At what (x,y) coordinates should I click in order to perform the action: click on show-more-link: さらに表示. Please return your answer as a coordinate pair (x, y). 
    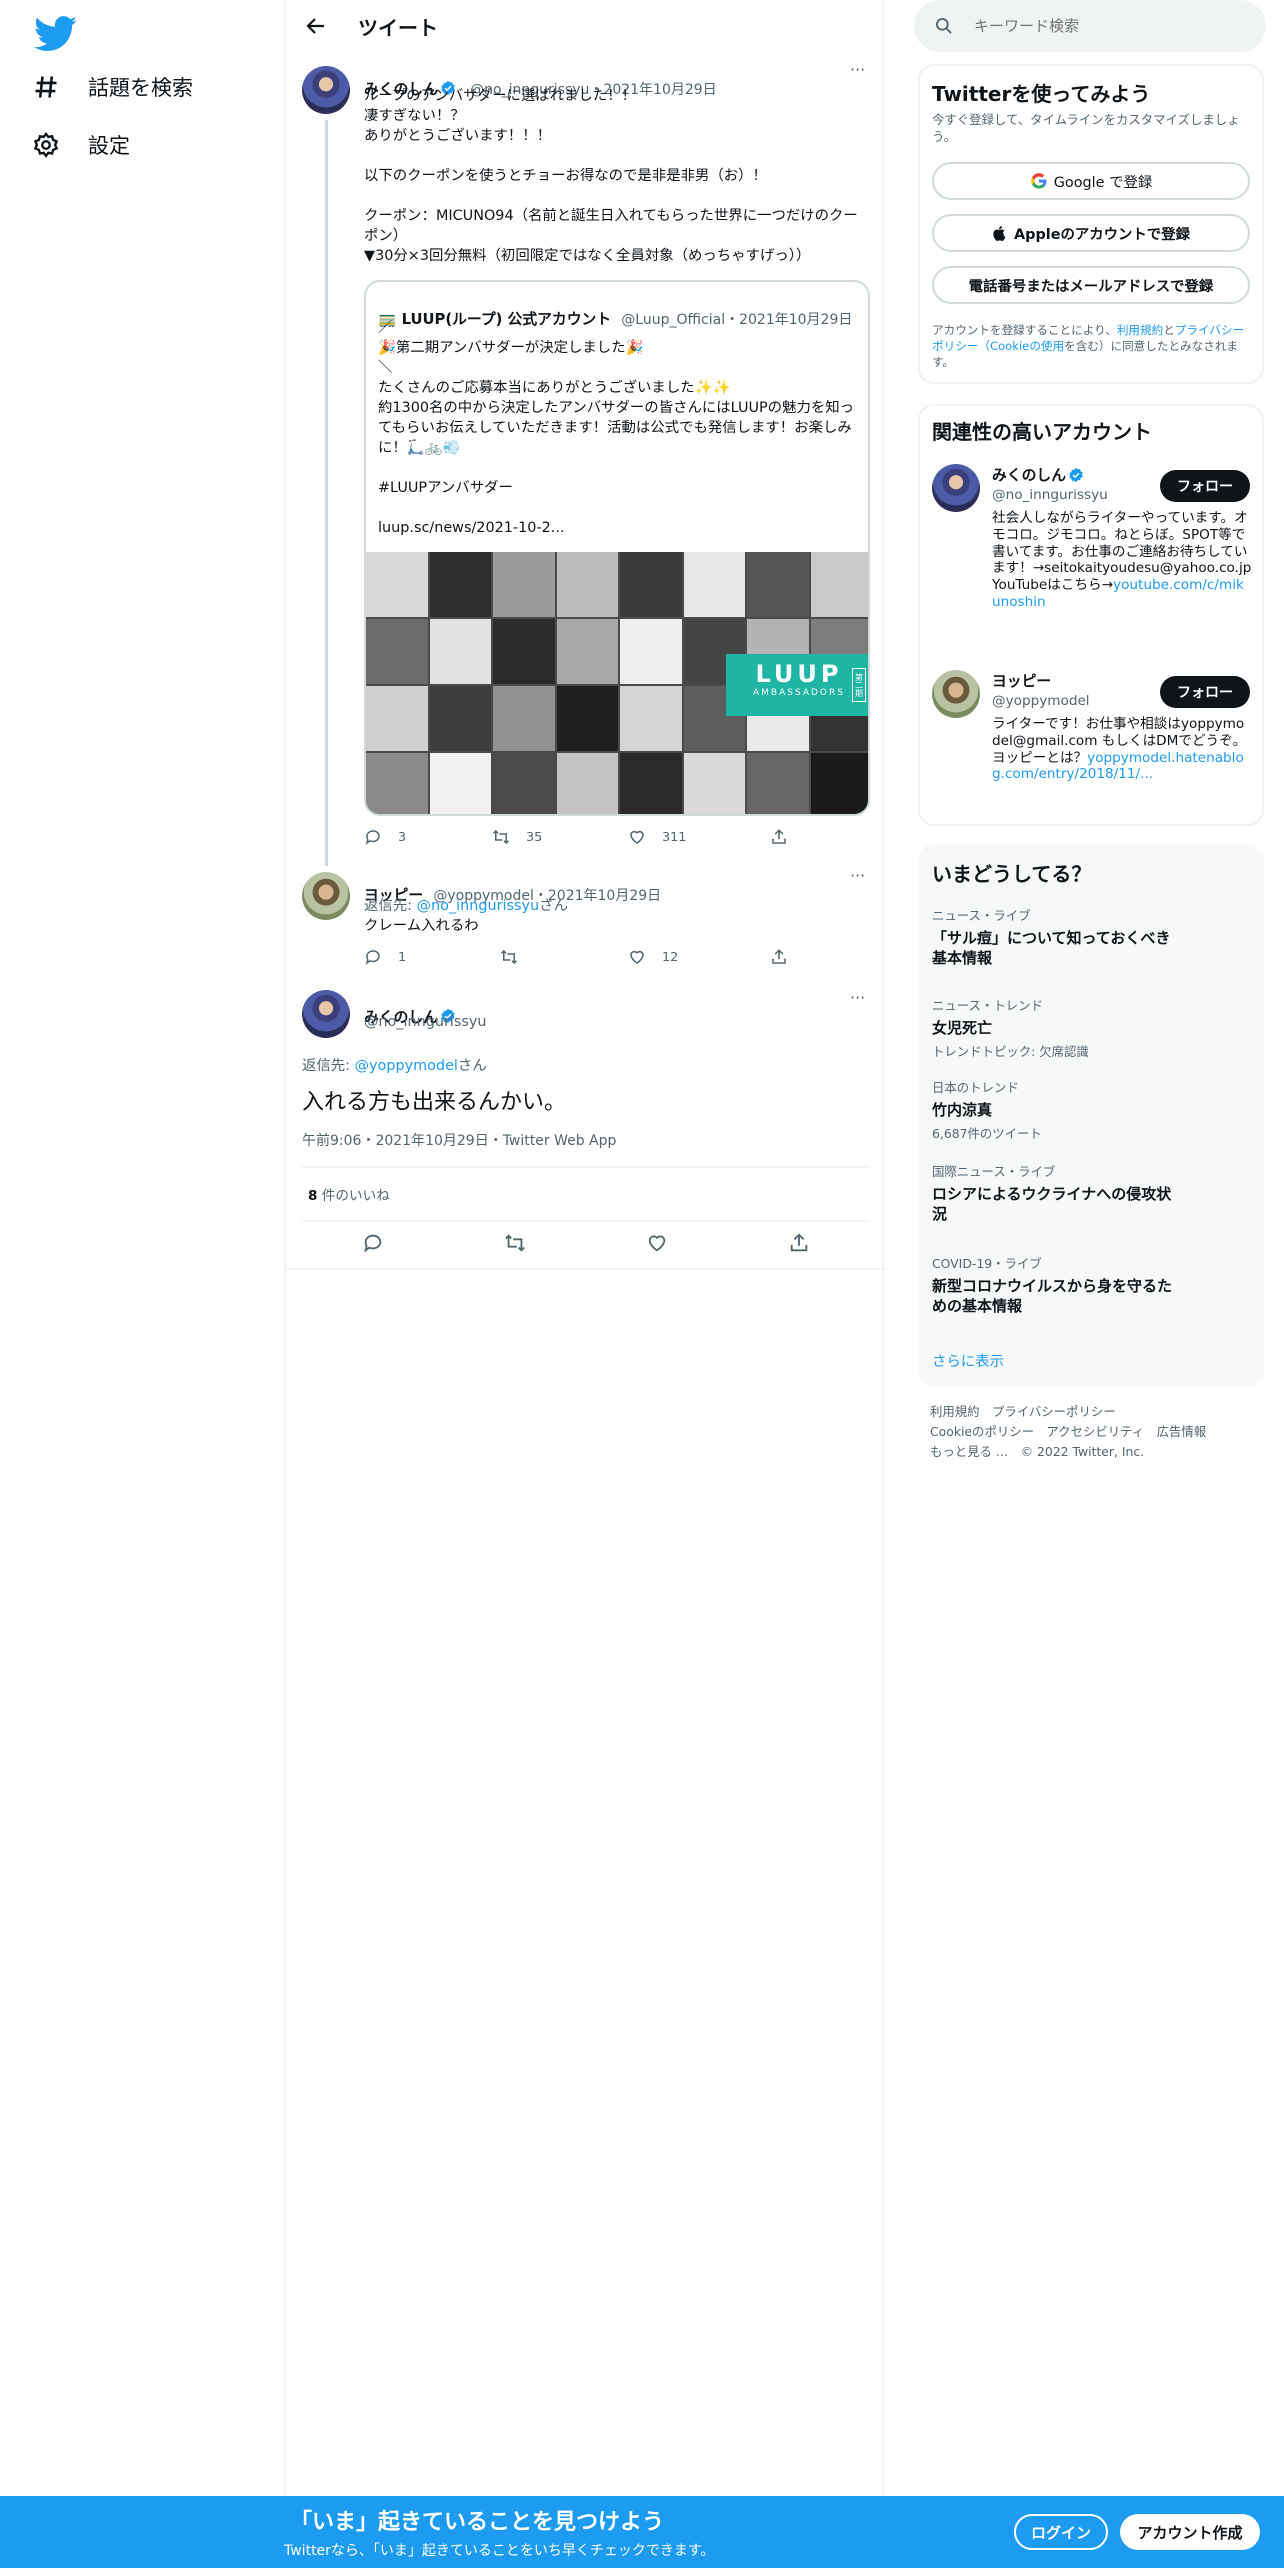
    Looking at the image, I should click on (968, 1360).